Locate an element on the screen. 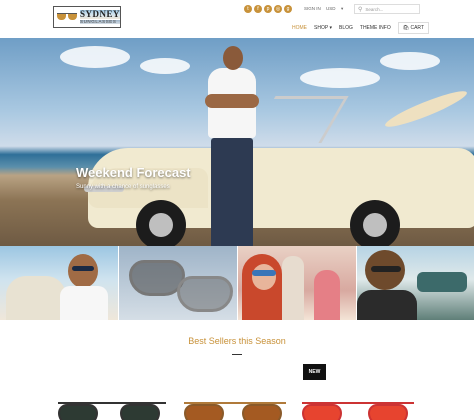 The image size is (474, 420). logo: SYDNEY SUNGLASSES is located at coordinates (87, 17).